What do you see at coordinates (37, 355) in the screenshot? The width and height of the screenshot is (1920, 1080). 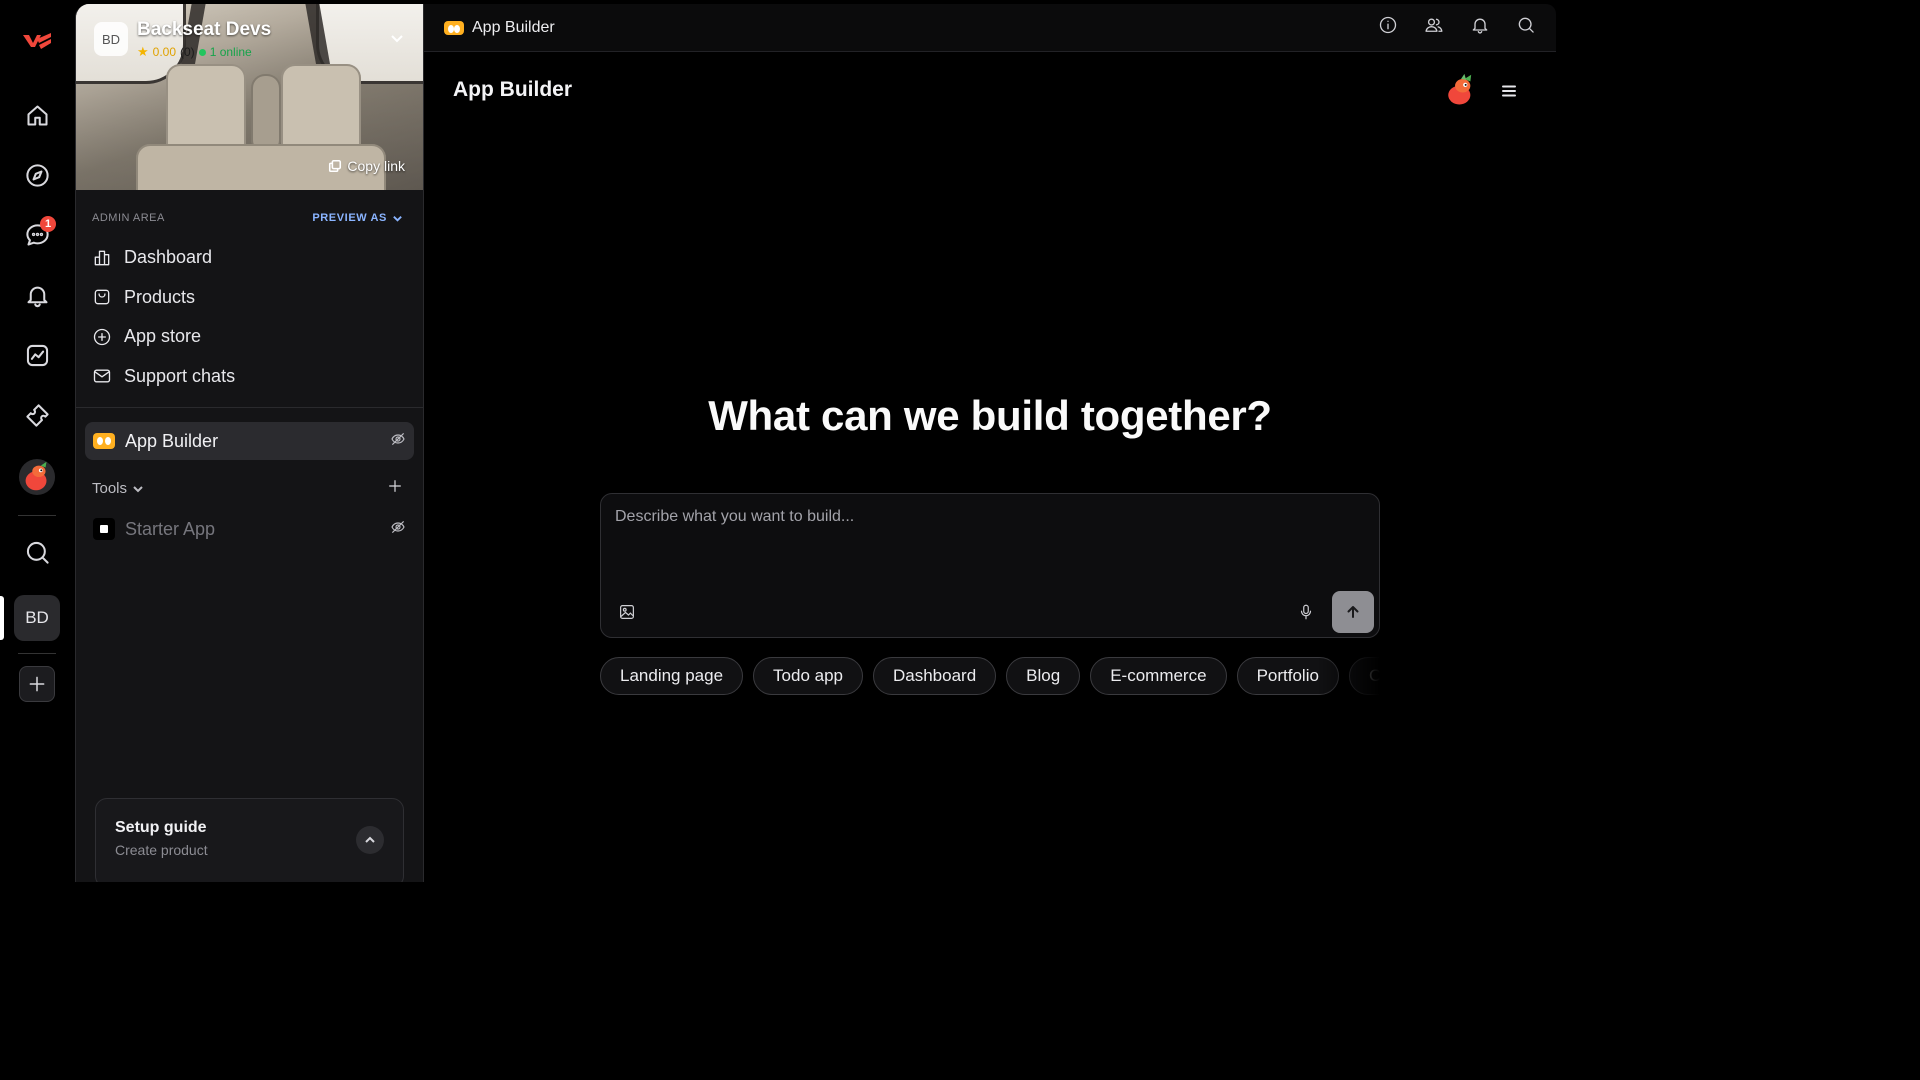 I see `analytics-icon` at bounding box center [37, 355].